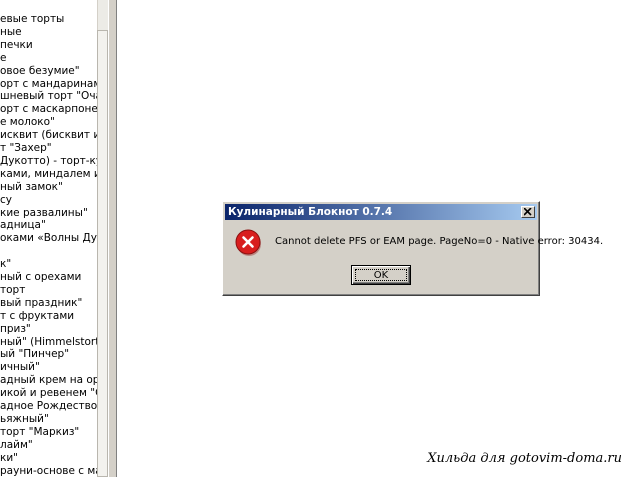 This screenshot has height=477, width=640. Describe the element at coordinates (39, 432) in the screenshot. I see `list-item: торт "Маркиз"` at that location.